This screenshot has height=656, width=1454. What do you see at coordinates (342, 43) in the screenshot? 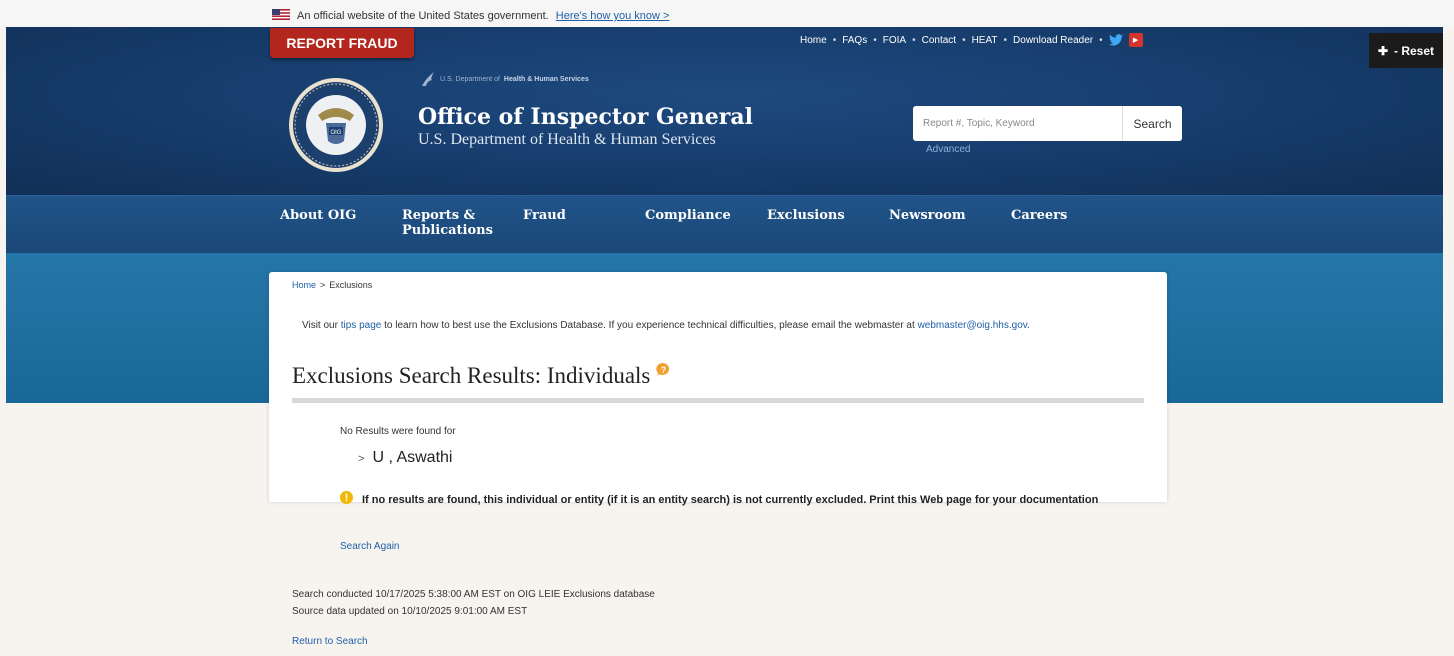
I see `report-fraud-button: REPORT FRAUD` at bounding box center [342, 43].